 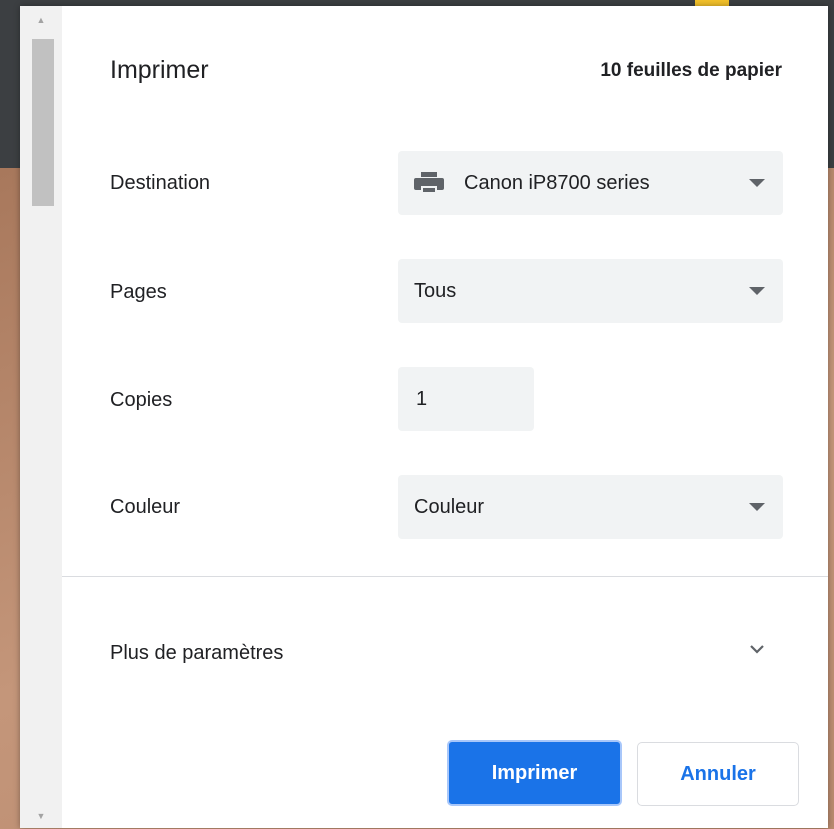 What do you see at coordinates (435, 290) in the screenshot?
I see `pages-value: Tous` at bounding box center [435, 290].